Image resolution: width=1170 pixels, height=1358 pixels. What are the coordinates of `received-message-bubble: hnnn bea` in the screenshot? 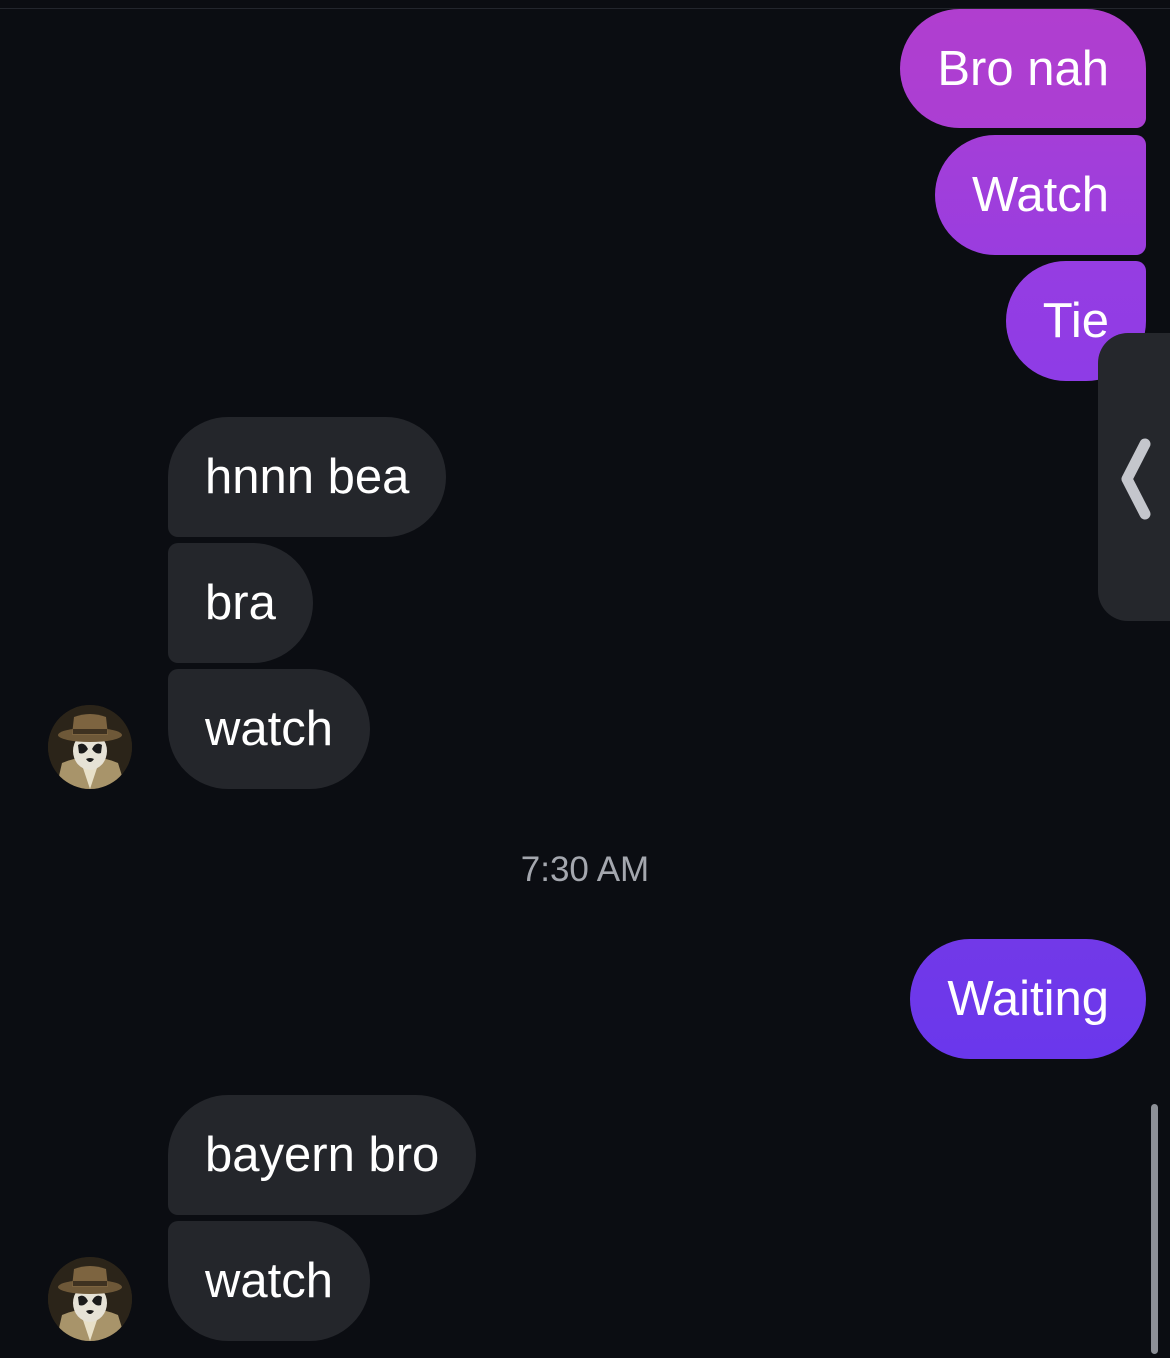 It's located at (307, 477).